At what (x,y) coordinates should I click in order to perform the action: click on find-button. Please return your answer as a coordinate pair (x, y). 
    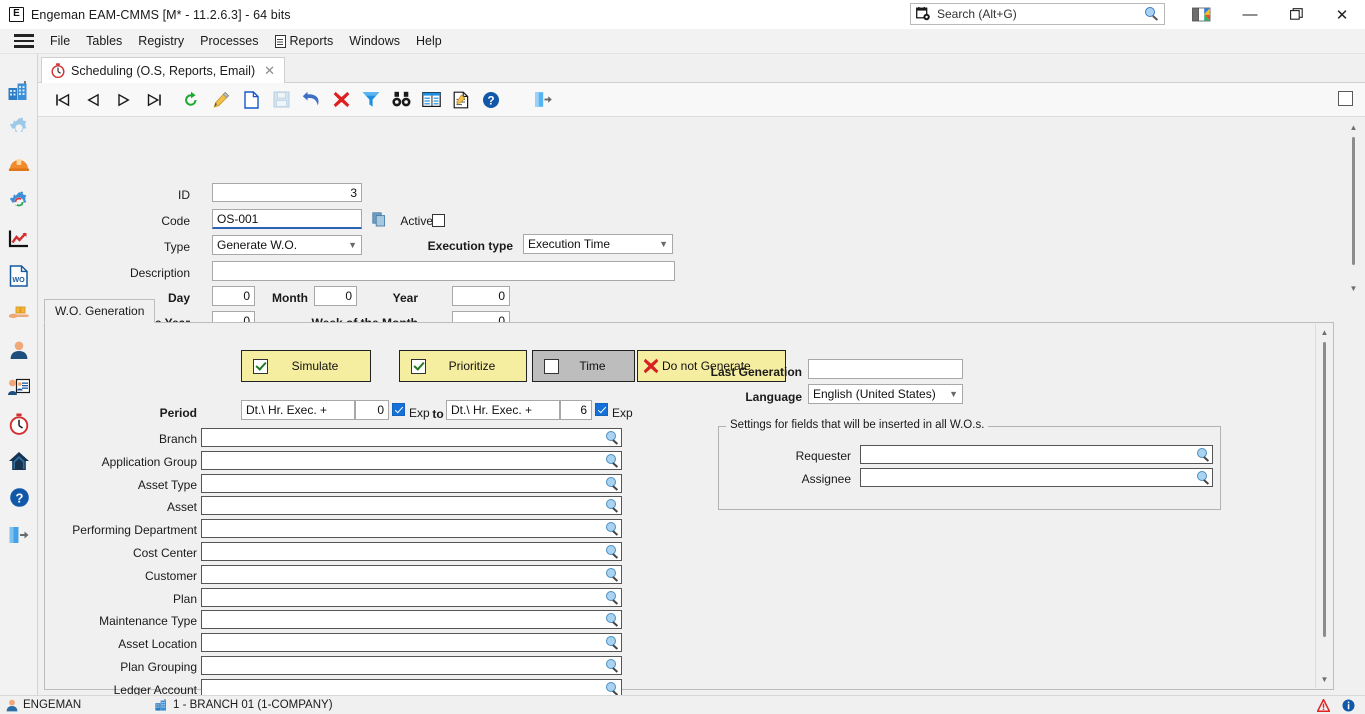
    Looking at the image, I should click on (401, 100).